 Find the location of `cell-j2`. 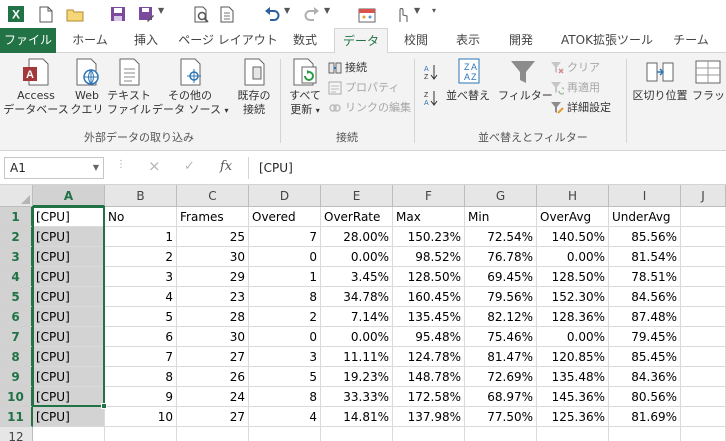

cell-j2 is located at coordinates (703, 237).